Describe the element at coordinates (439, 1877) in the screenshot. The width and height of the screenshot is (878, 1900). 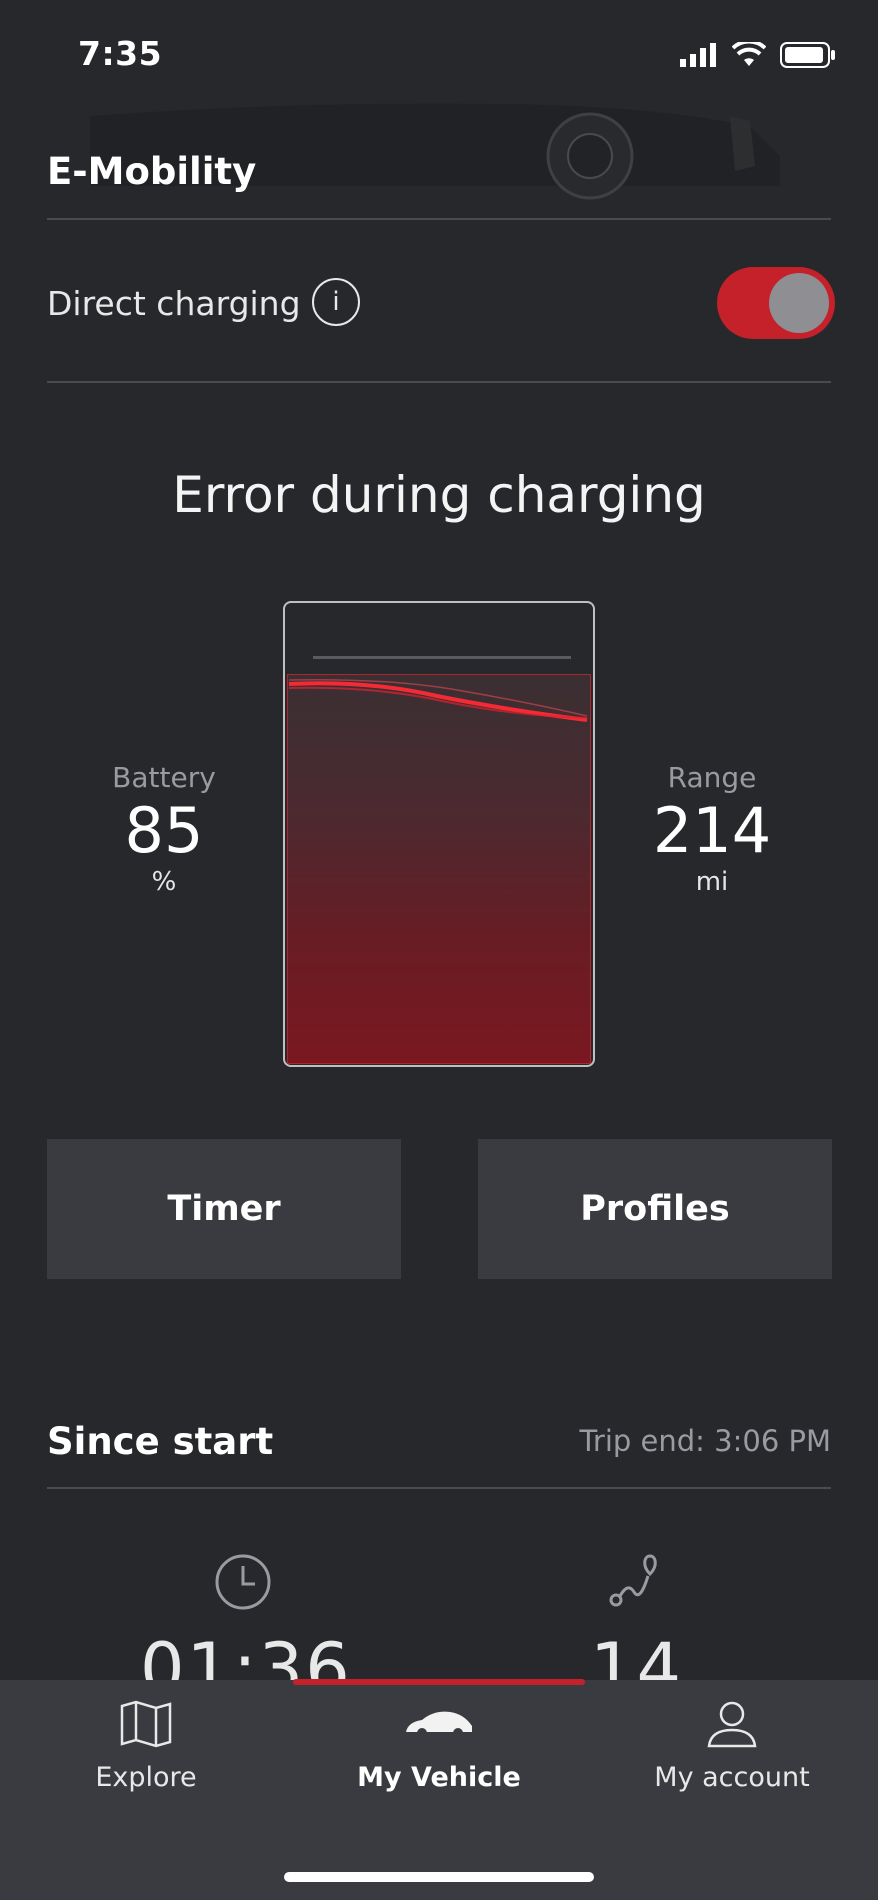
I see `home-indicator` at that location.